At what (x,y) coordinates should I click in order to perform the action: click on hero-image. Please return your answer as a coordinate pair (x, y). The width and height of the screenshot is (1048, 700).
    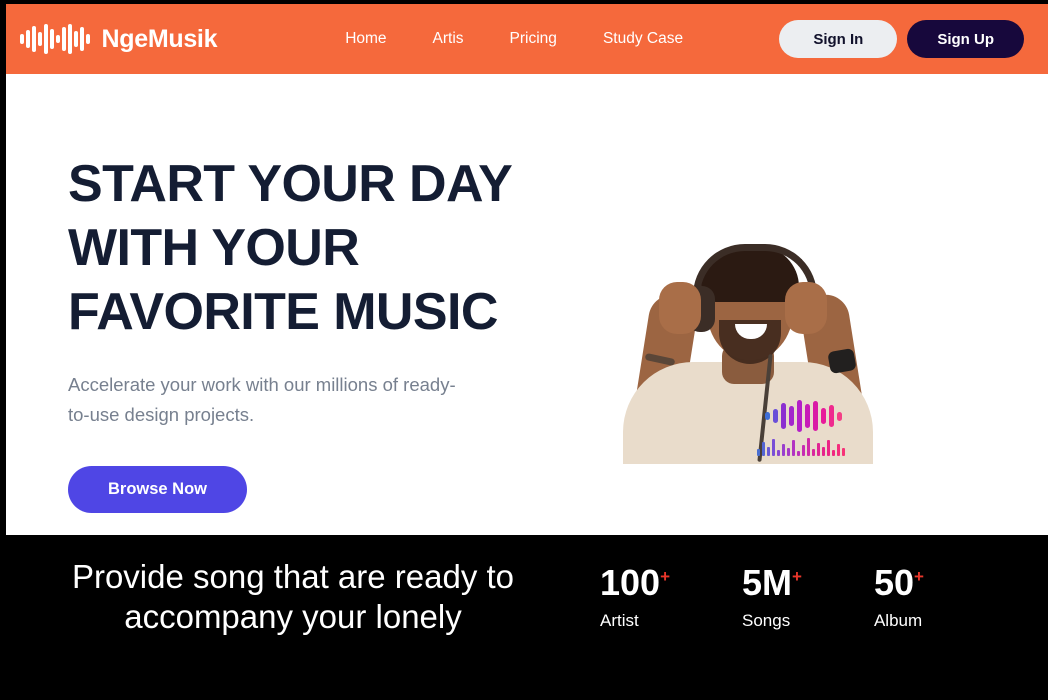
    Looking at the image, I should click on (746, 344).